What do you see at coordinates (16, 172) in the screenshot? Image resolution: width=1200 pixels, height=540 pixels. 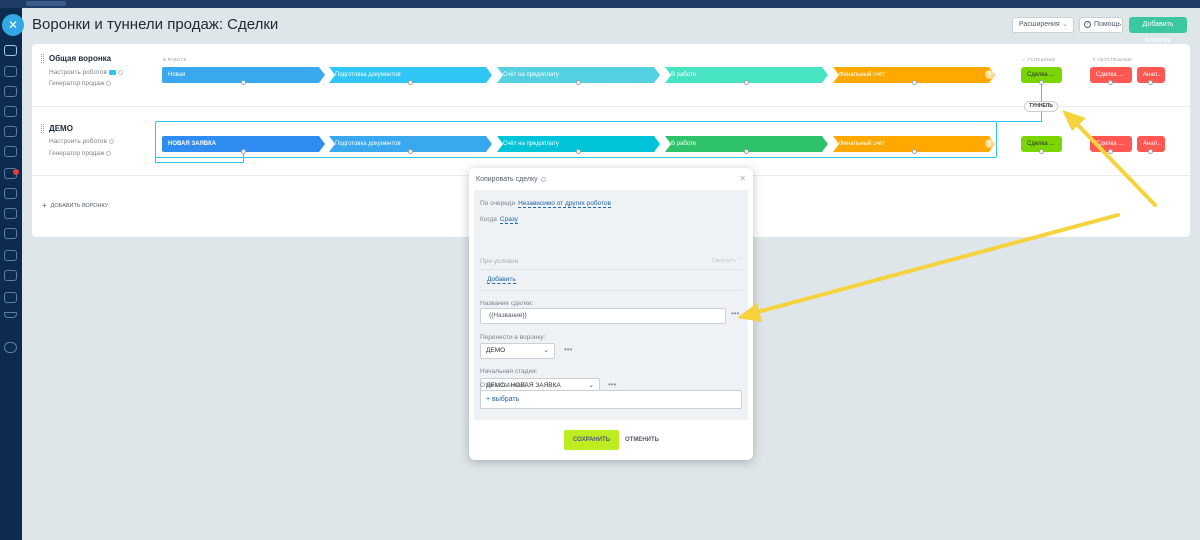 I see `notification-badge` at bounding box center [16, 172].